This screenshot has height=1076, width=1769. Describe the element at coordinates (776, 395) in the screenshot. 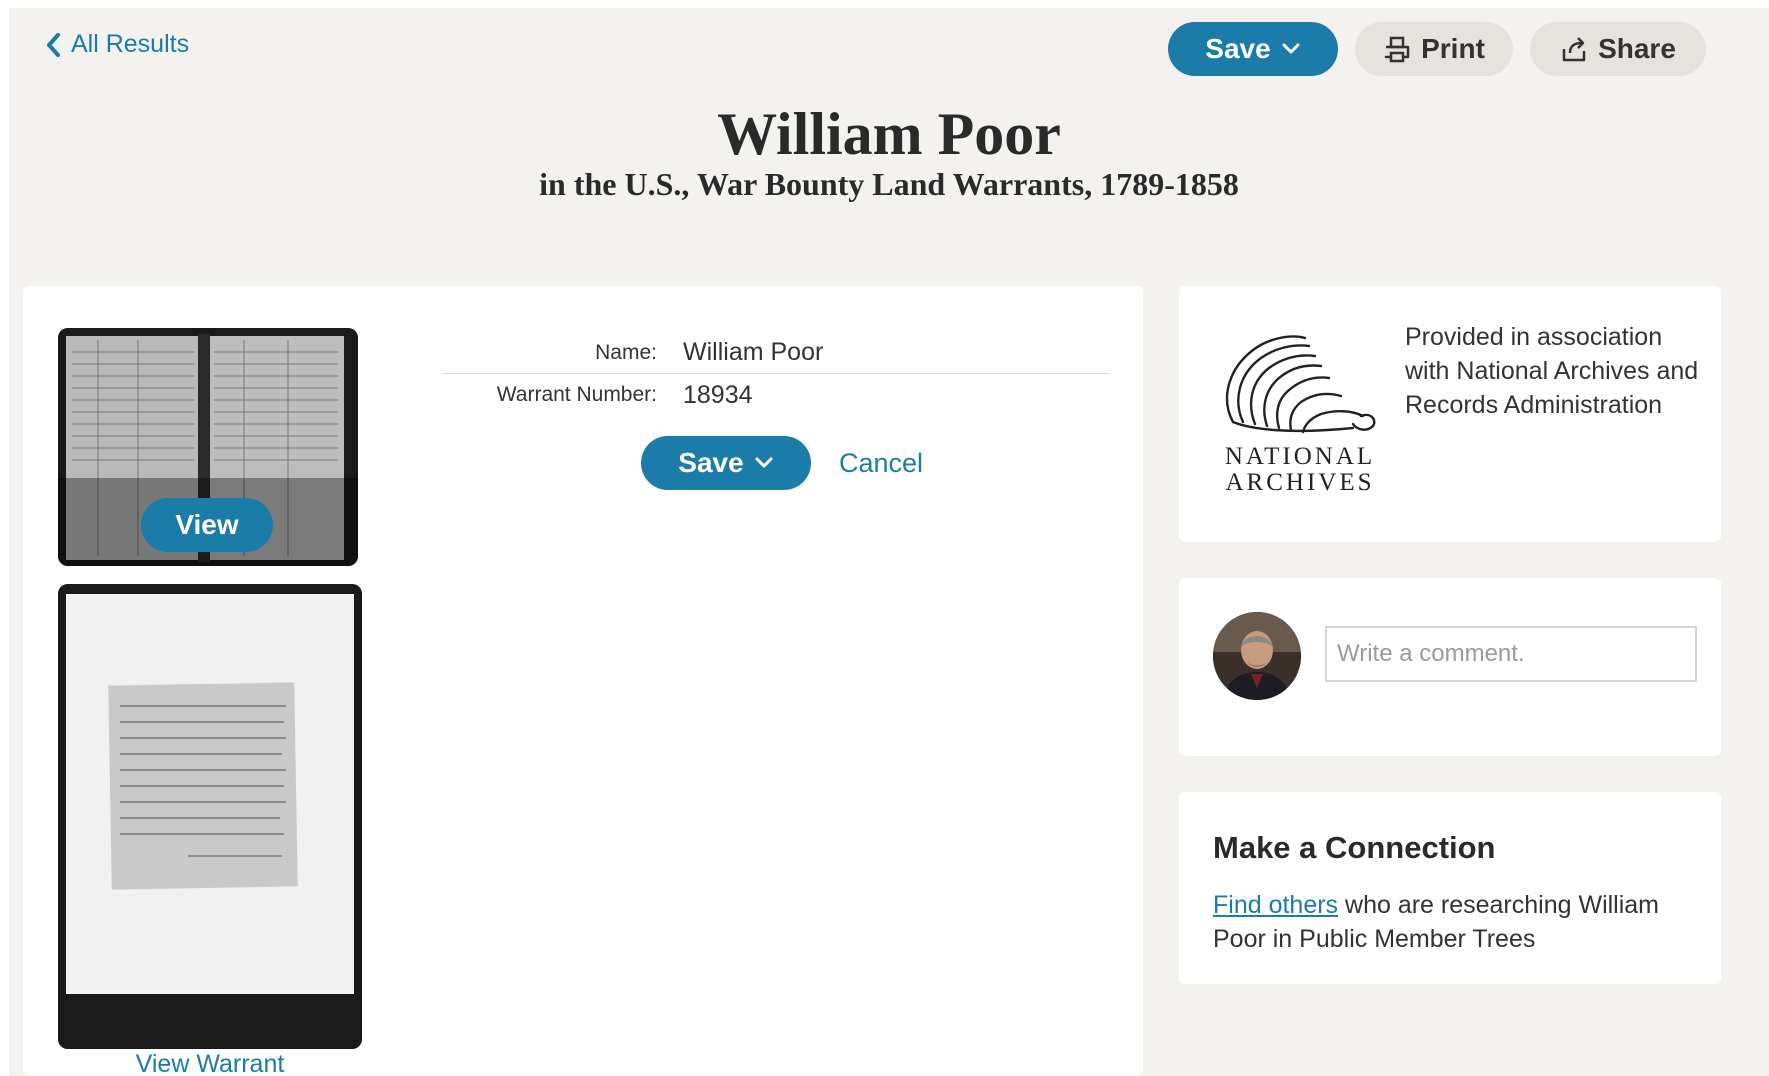

I see `field-row-warrant-number: Warrant Number: 18934` at that location.